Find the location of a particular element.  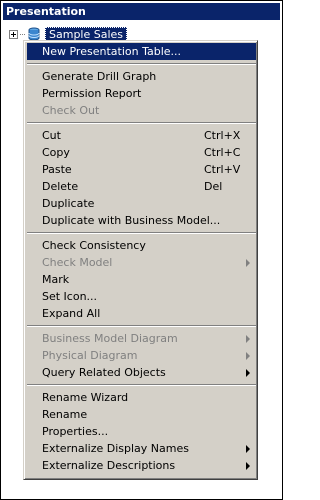

menu-item-label: Rename Wizard is located at coordinates (85, 397).